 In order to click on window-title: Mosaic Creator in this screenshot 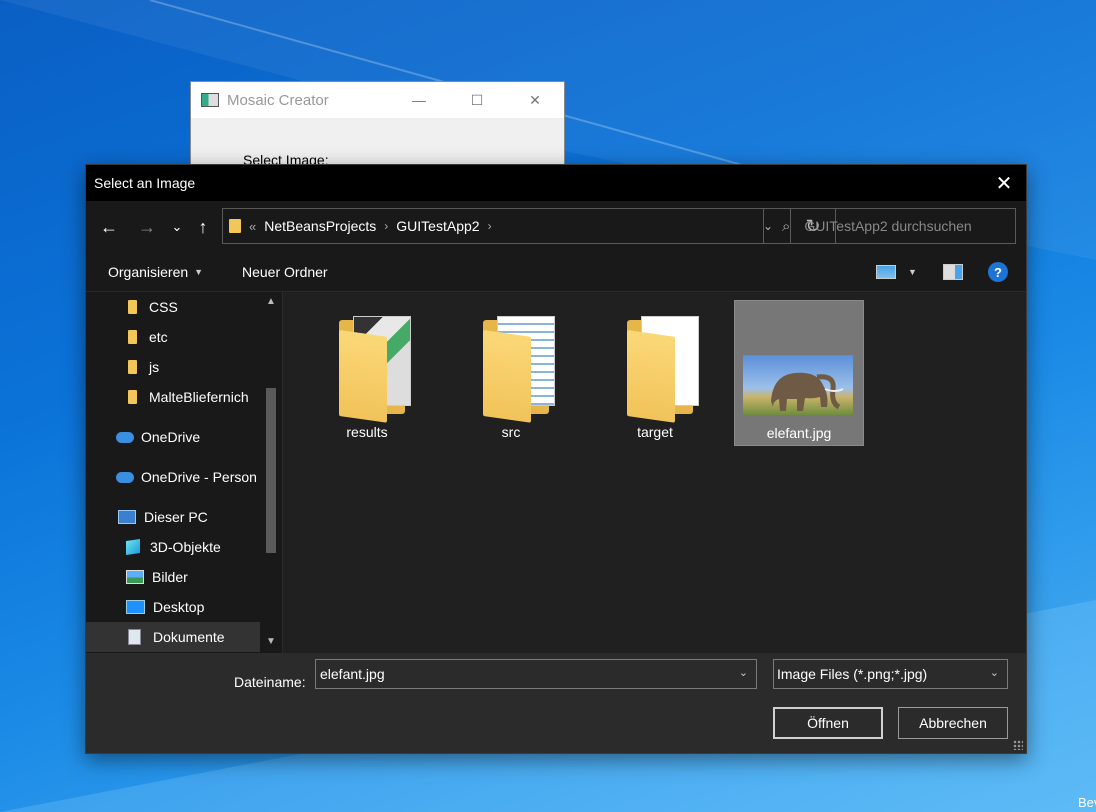, I will do `click(278, 100)`.